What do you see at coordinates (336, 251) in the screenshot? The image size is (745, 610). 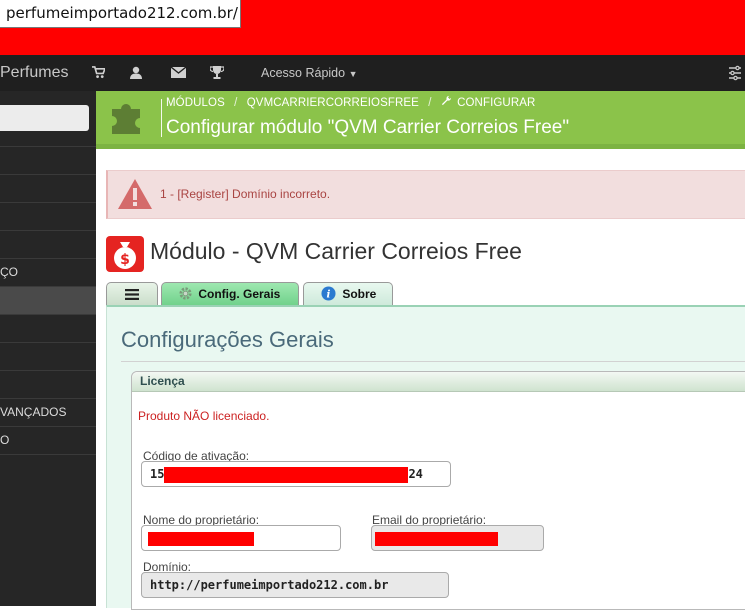 I see `module-title: Módulo - QVM Carrier Correios Free` at bounding box center [336, 251].